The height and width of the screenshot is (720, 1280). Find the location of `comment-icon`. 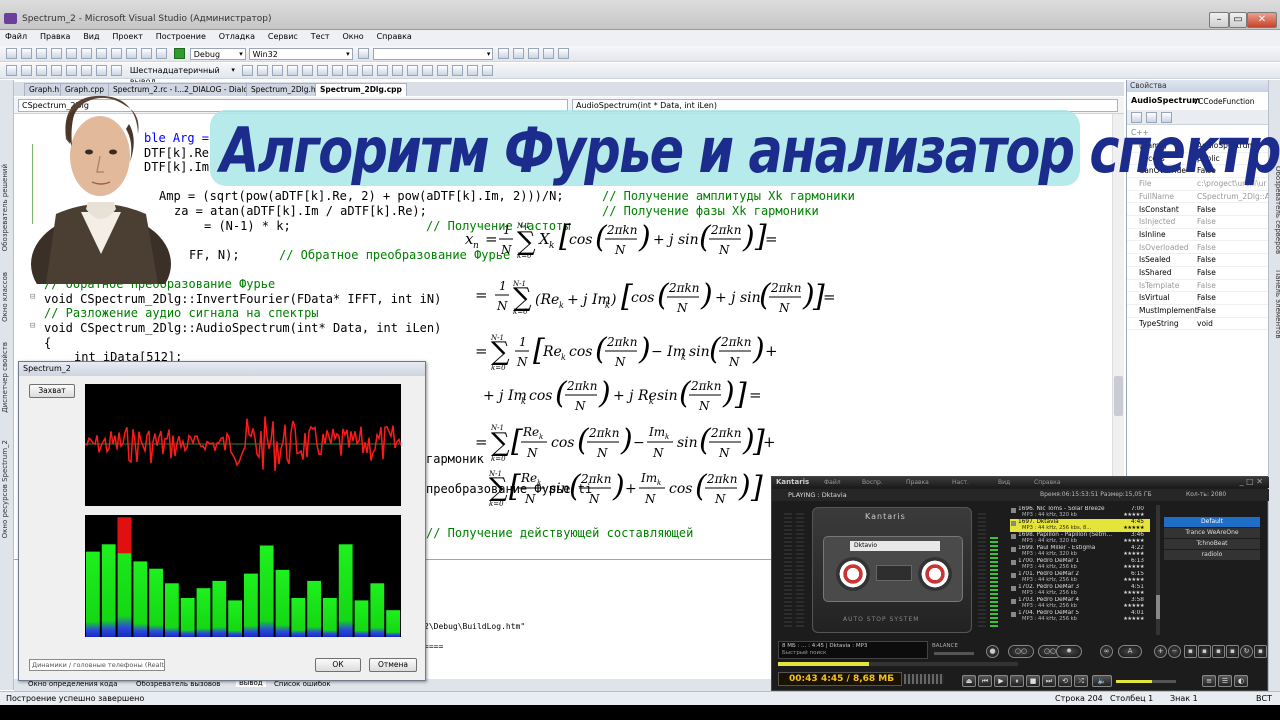

comment-icon is located at coordinates (352, 70).